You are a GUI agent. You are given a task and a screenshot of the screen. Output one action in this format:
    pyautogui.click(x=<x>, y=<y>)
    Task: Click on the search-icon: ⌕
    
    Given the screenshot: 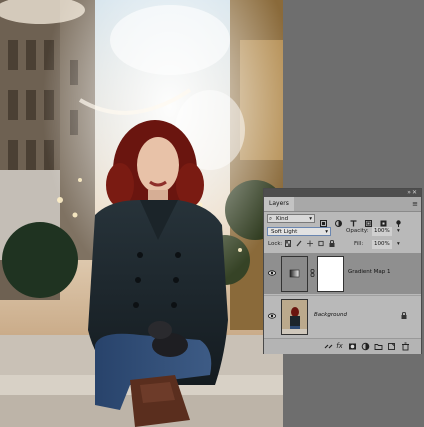 What is the action you would take?
    pyautogui.click(x=271, y=219)
    